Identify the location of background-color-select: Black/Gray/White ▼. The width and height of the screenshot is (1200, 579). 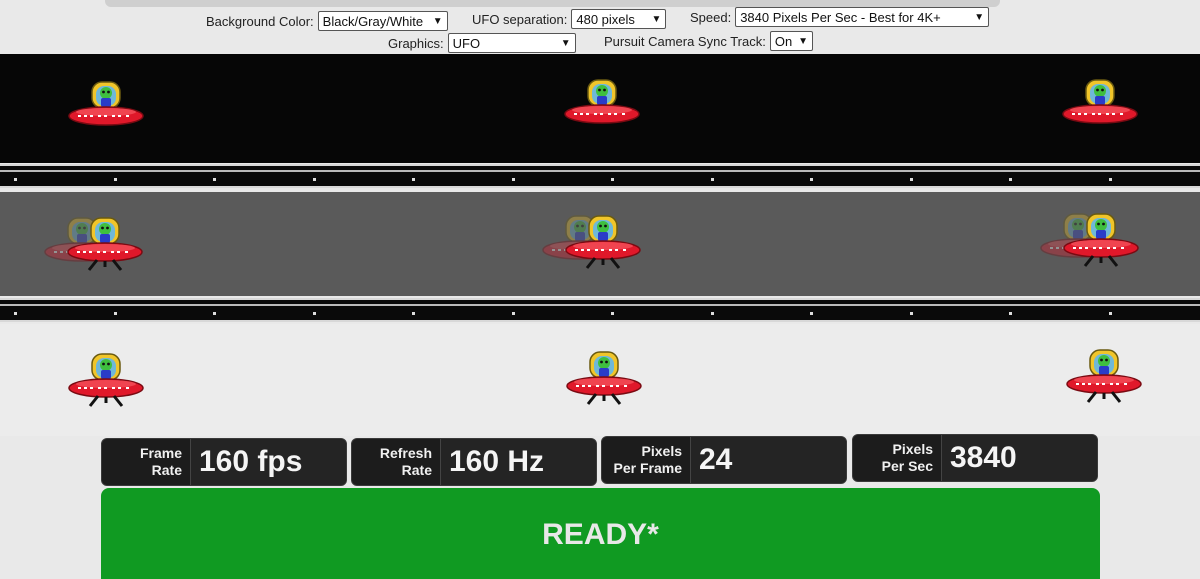
(382, 21).